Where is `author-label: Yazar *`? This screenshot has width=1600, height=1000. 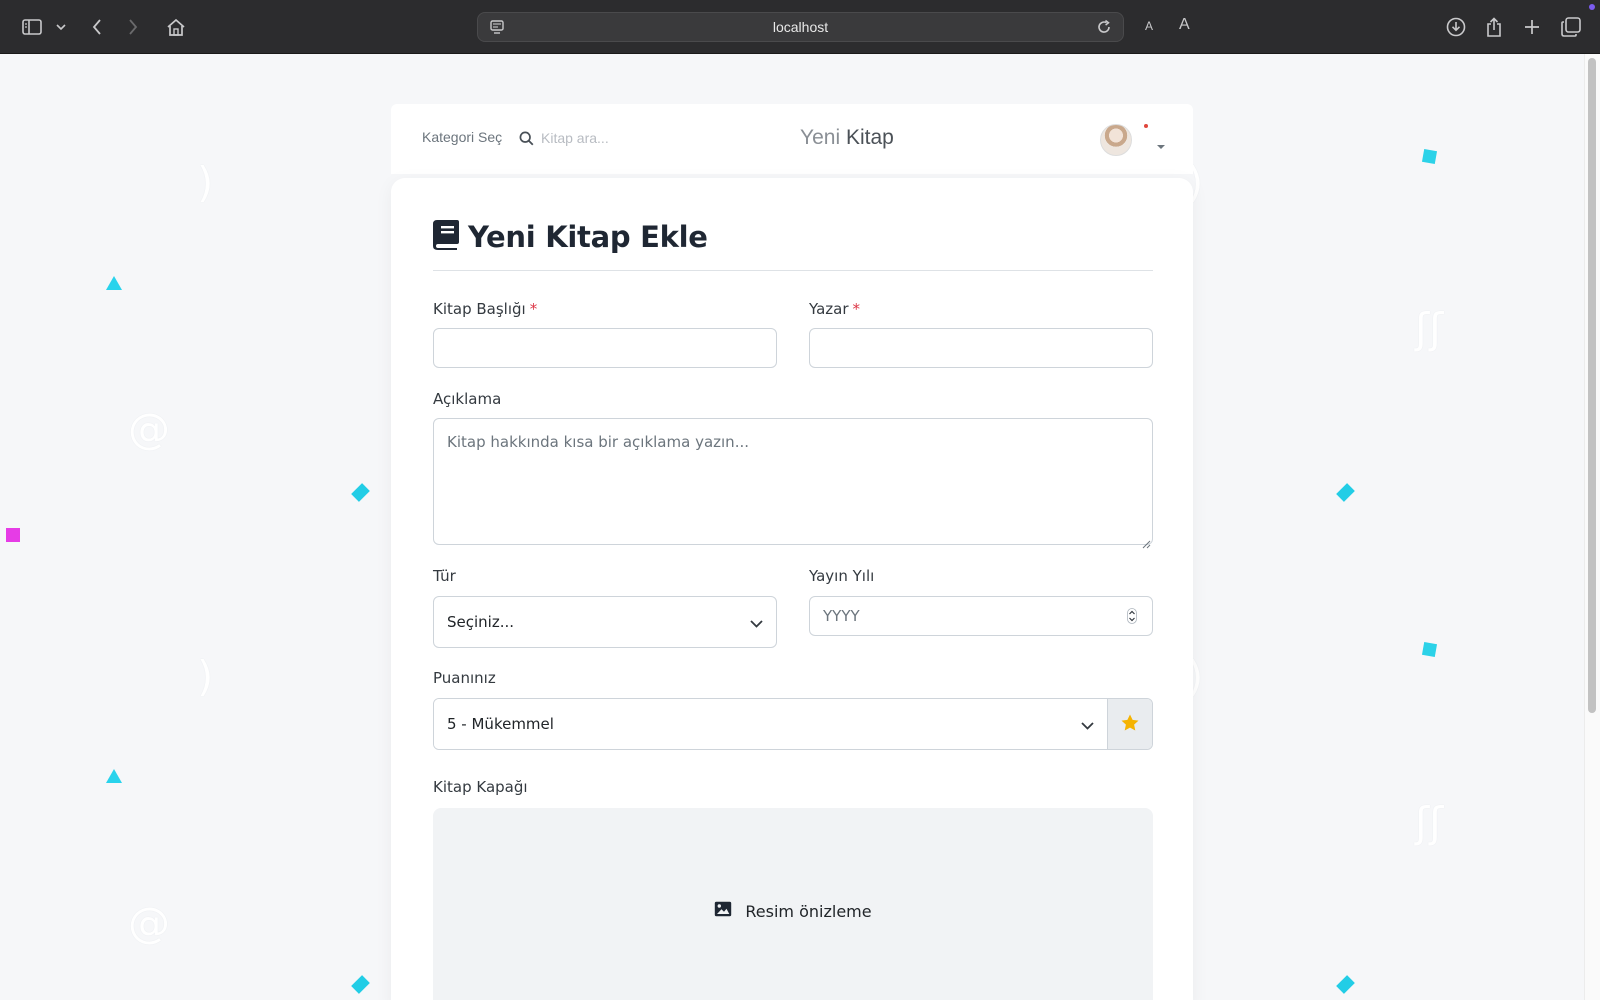
author-label: Yazar * is located at coordinates (834, 309).